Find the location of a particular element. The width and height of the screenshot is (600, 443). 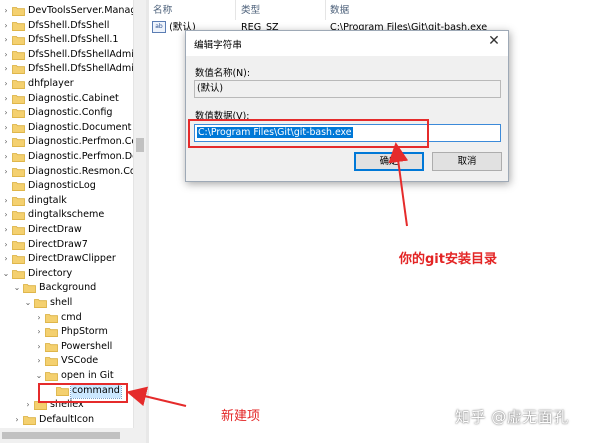

tree-item-label: DirectDraw is located at coordinates (55, 229).